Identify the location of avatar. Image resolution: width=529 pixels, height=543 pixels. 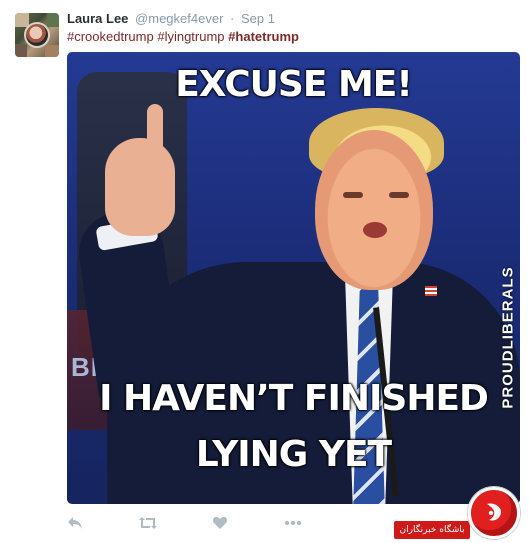
(37, 35).